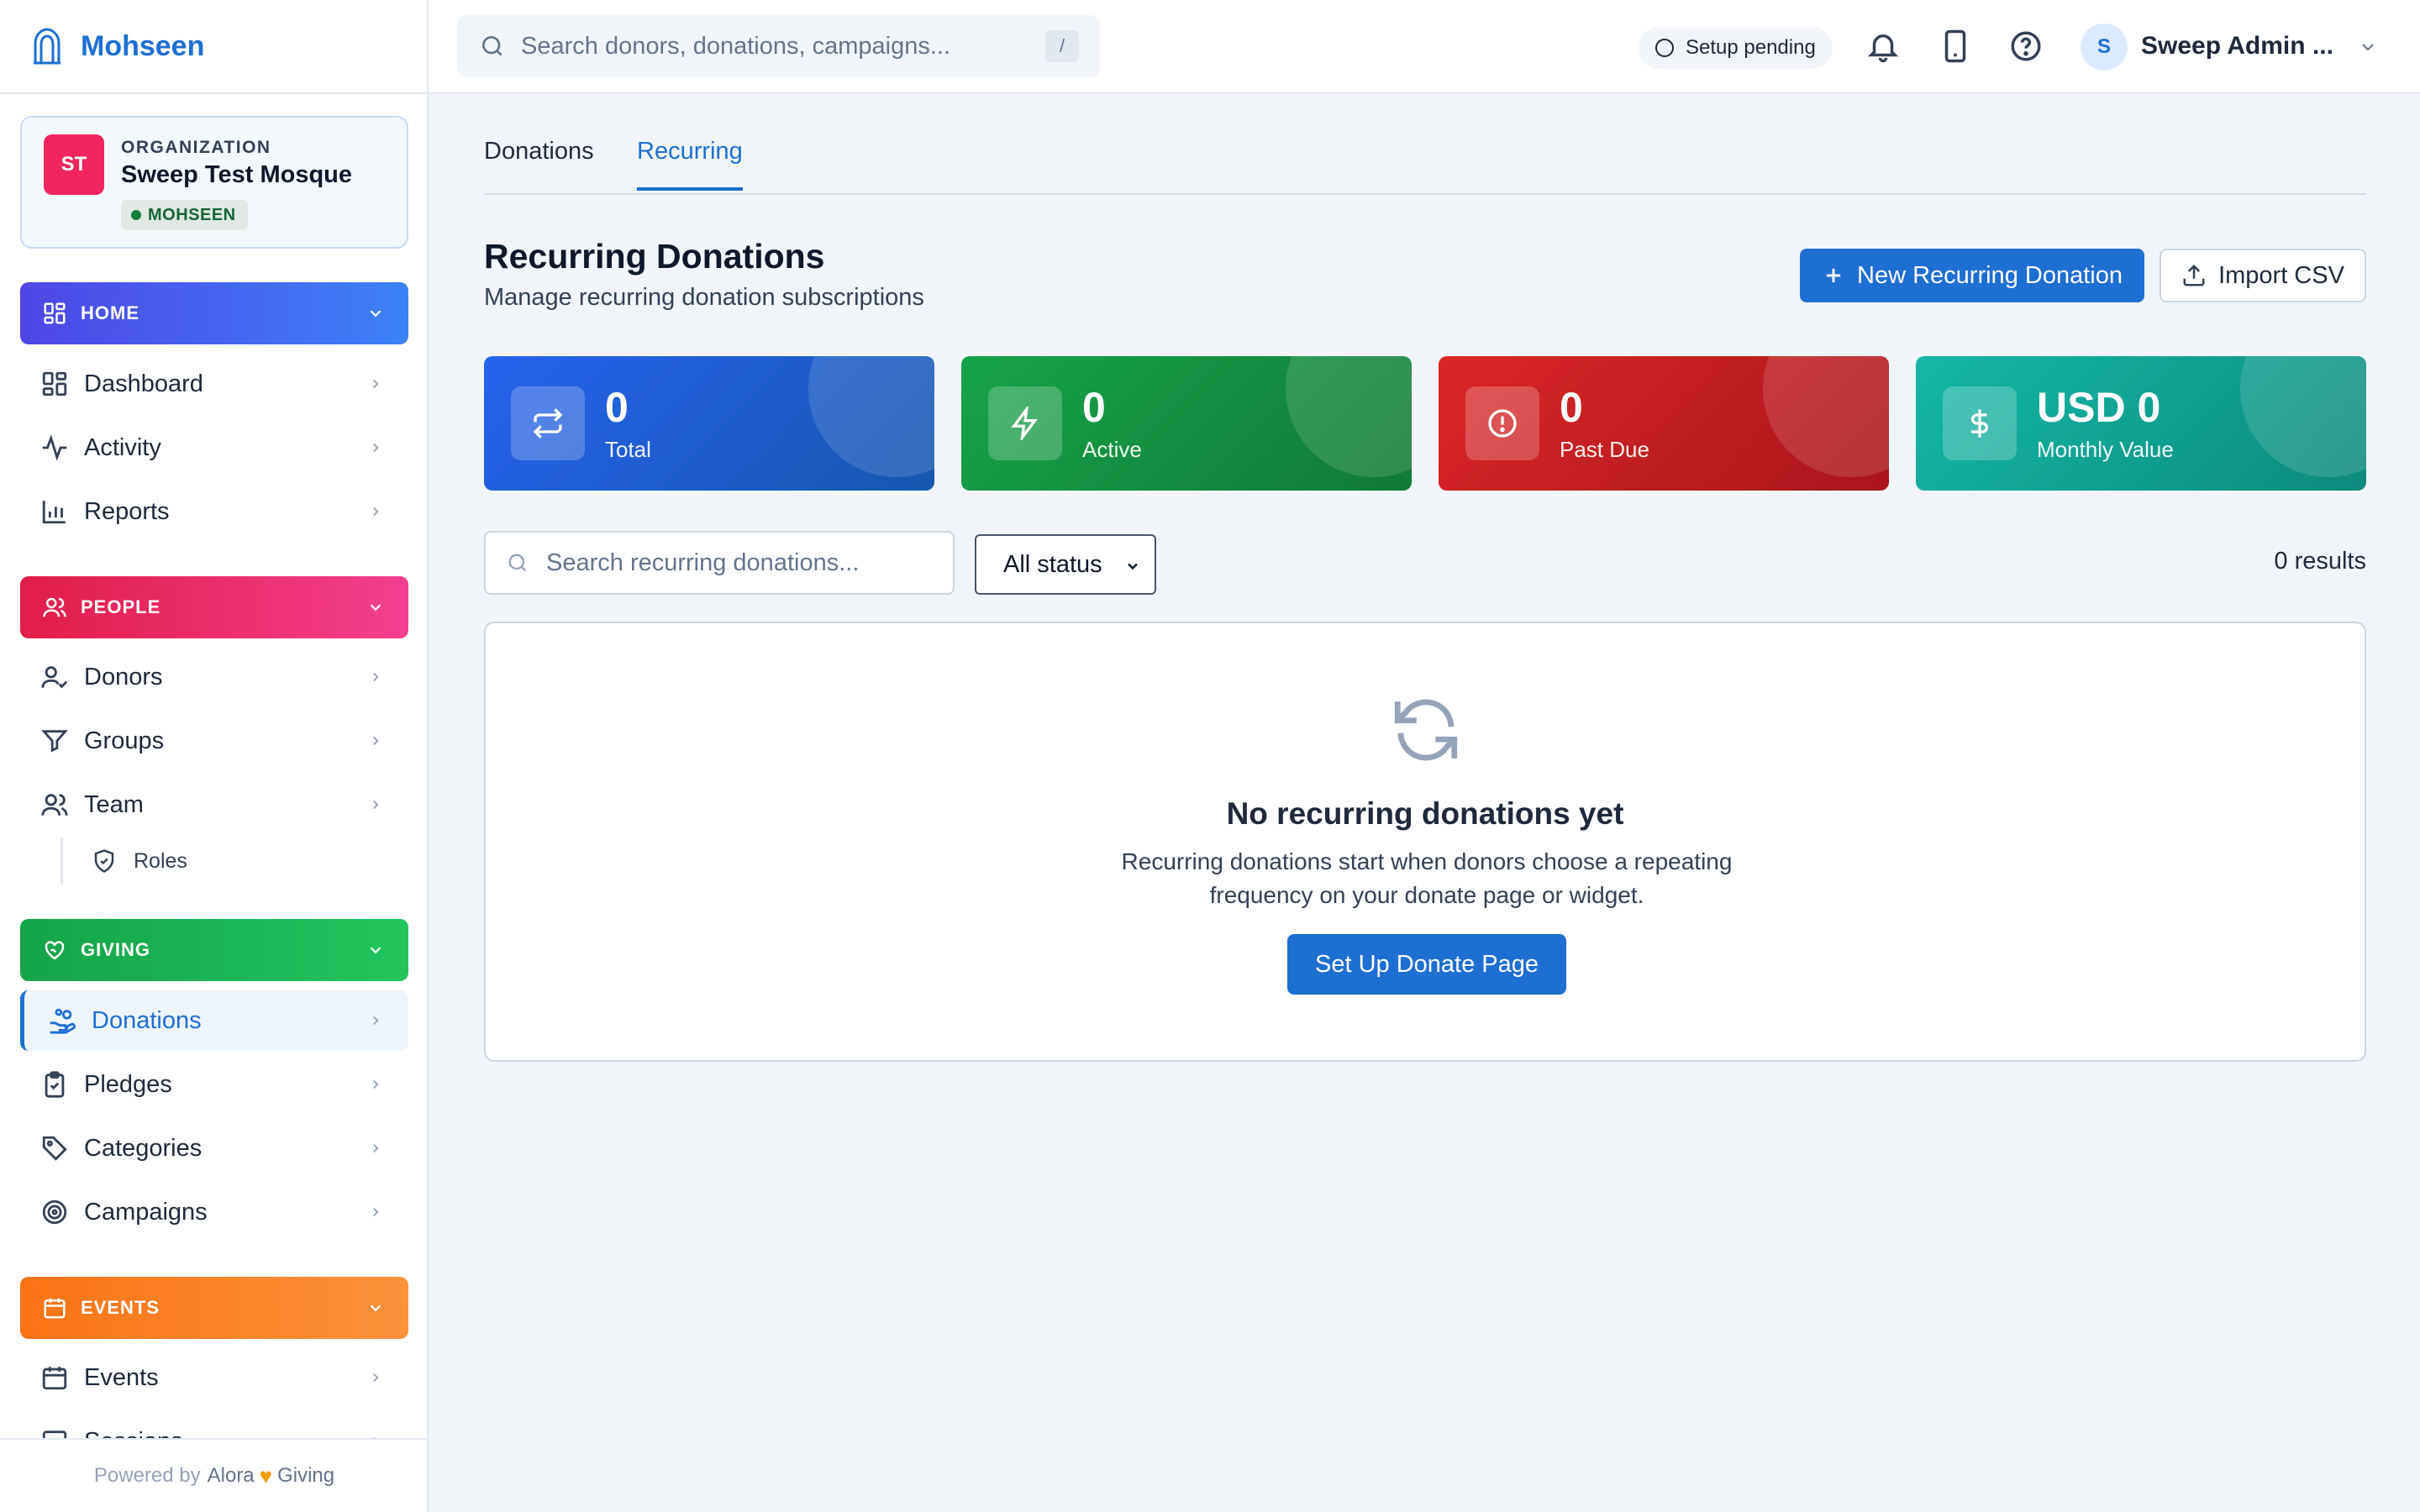  I want to click on section-people-label: PEOPLE, so click(121, 606).